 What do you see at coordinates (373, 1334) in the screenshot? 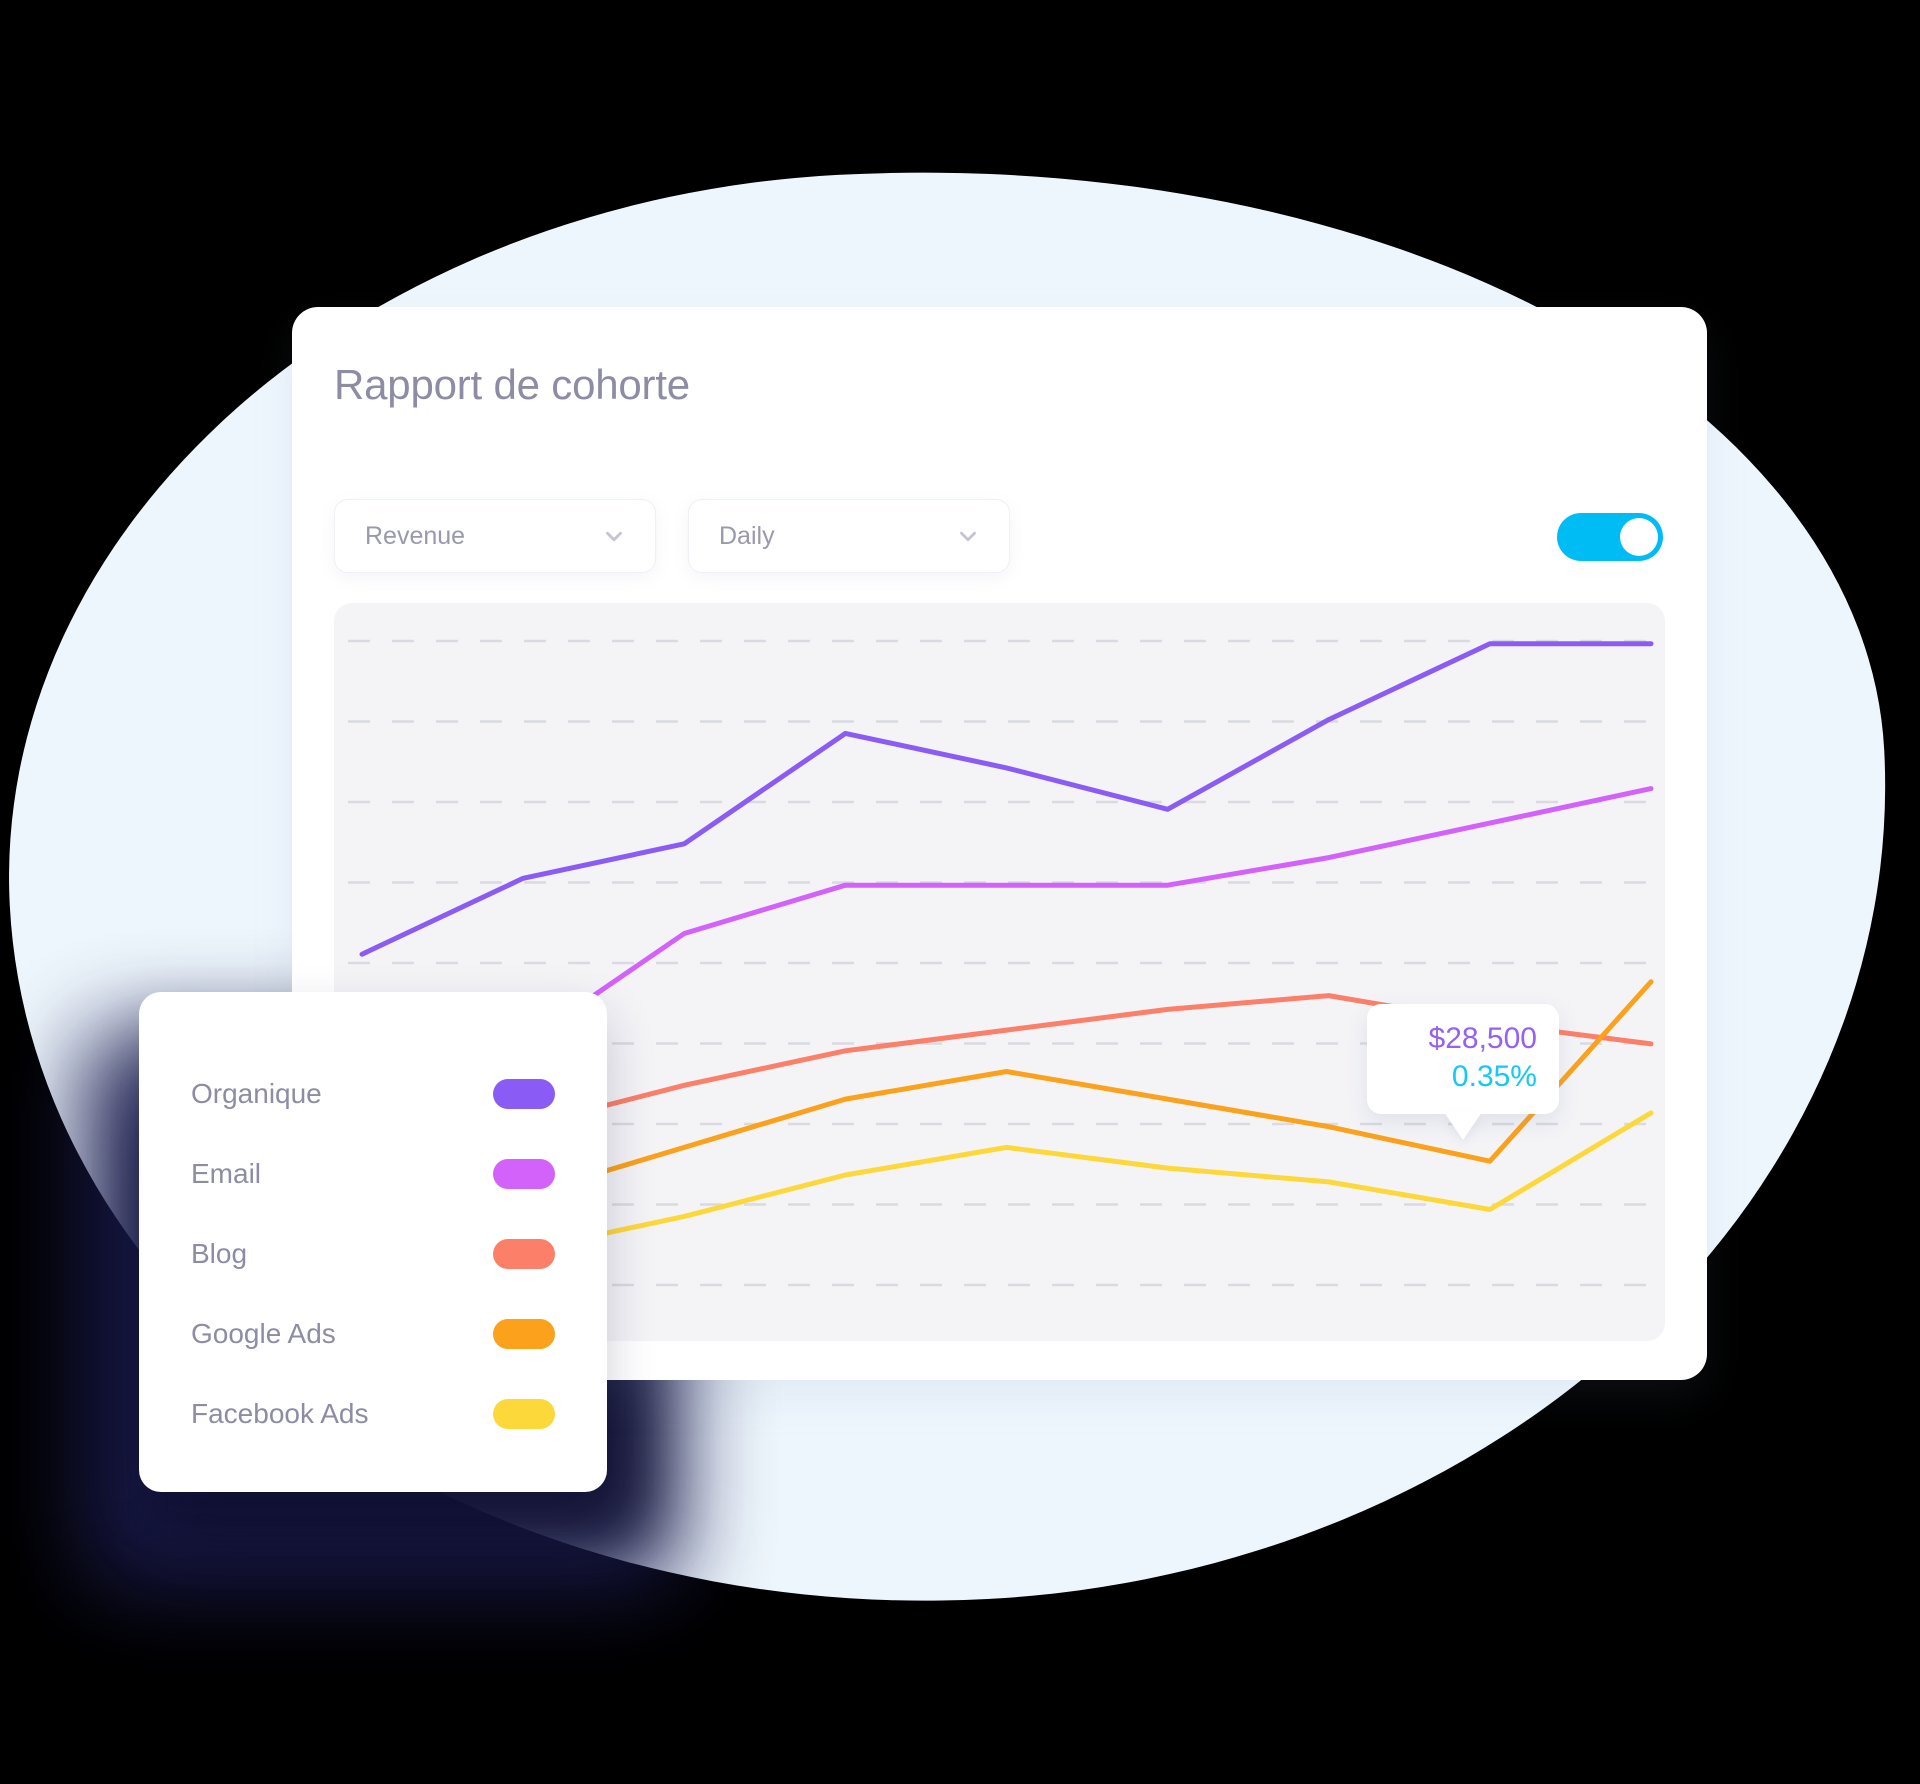
I see `legend-item: Google Ads` at bounding box center [373, 1334].